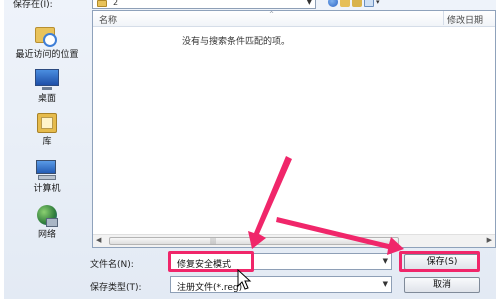 This screenshot has height=299, width=500. Describe the element at coordinates (210, 288) in the screenshot. I see `filetype-value: 注册文件(*.reg)` at that location.